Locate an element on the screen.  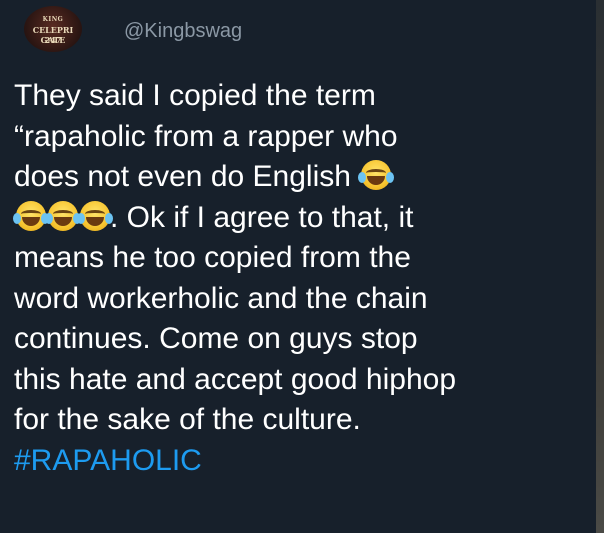
user-handle: @Kingbswag is located at coordinates (183, 31).